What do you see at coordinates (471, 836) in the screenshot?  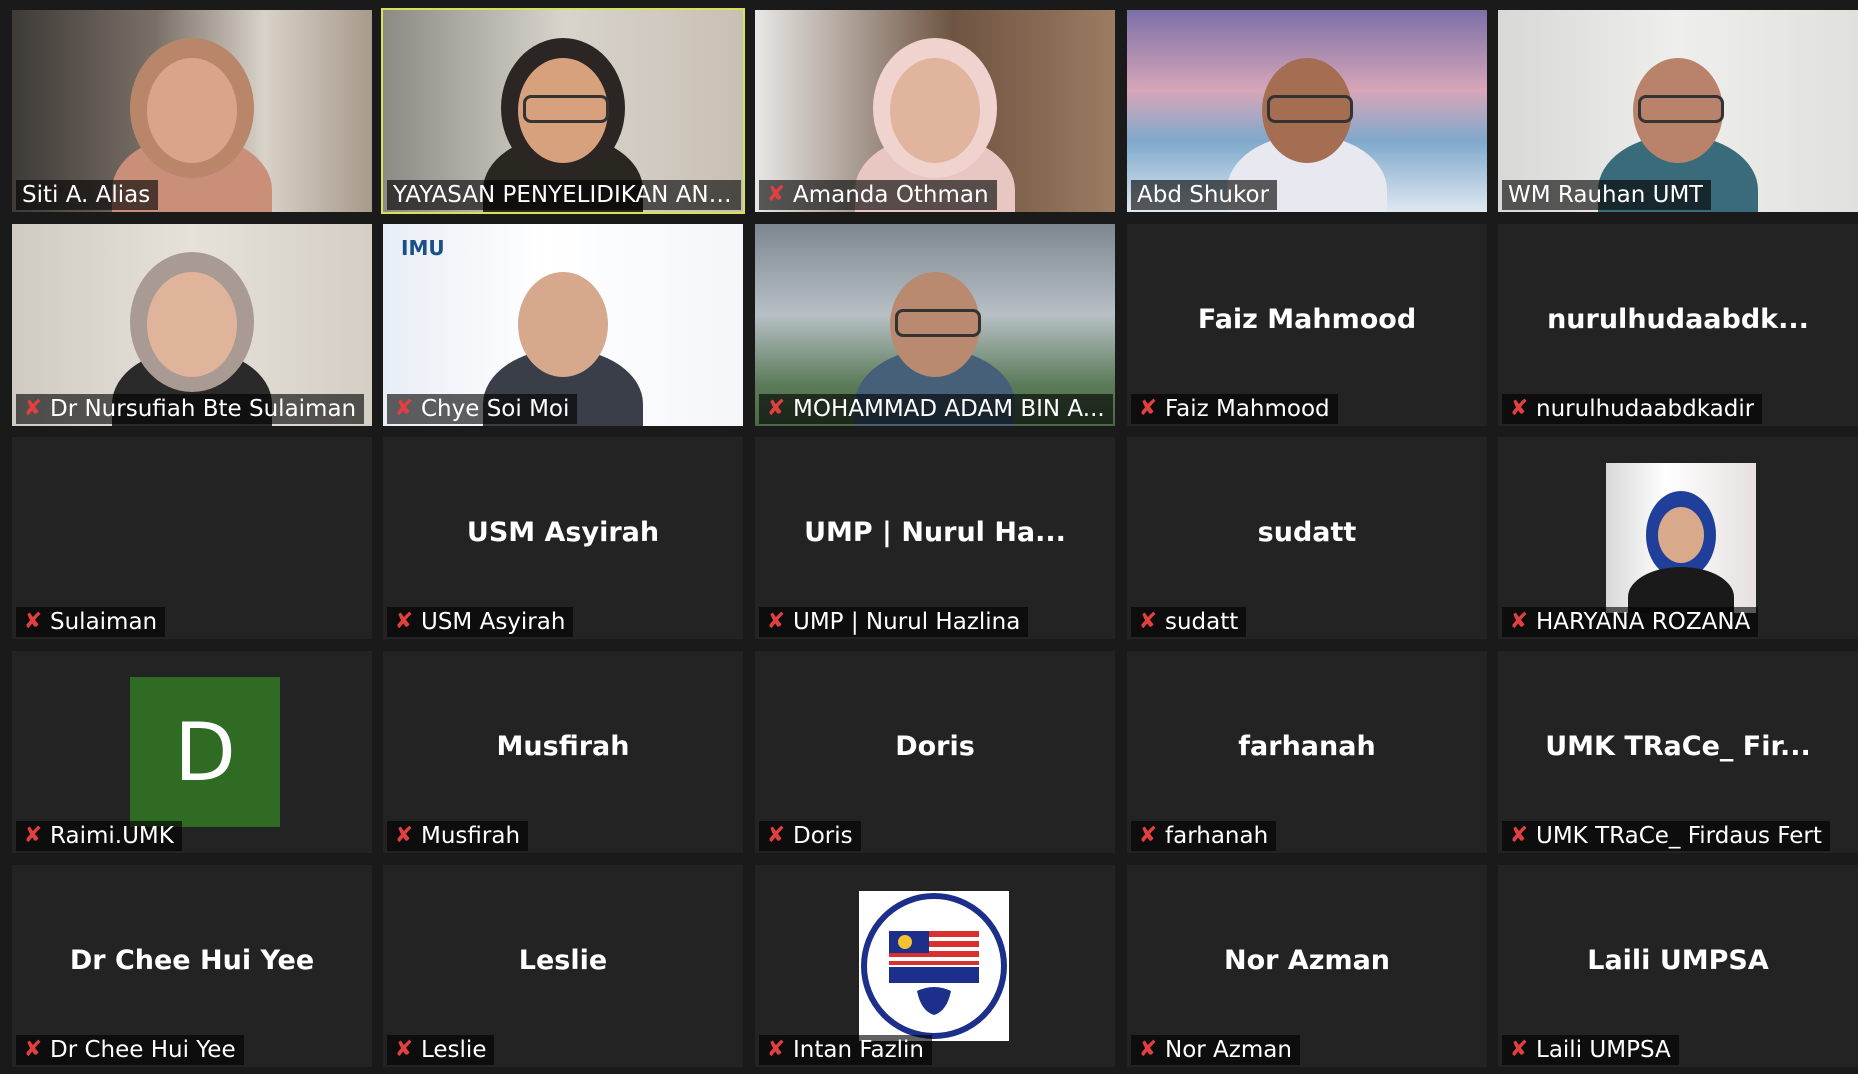 I see `participant-name: Musfirah` at bounding box center [471, 836].